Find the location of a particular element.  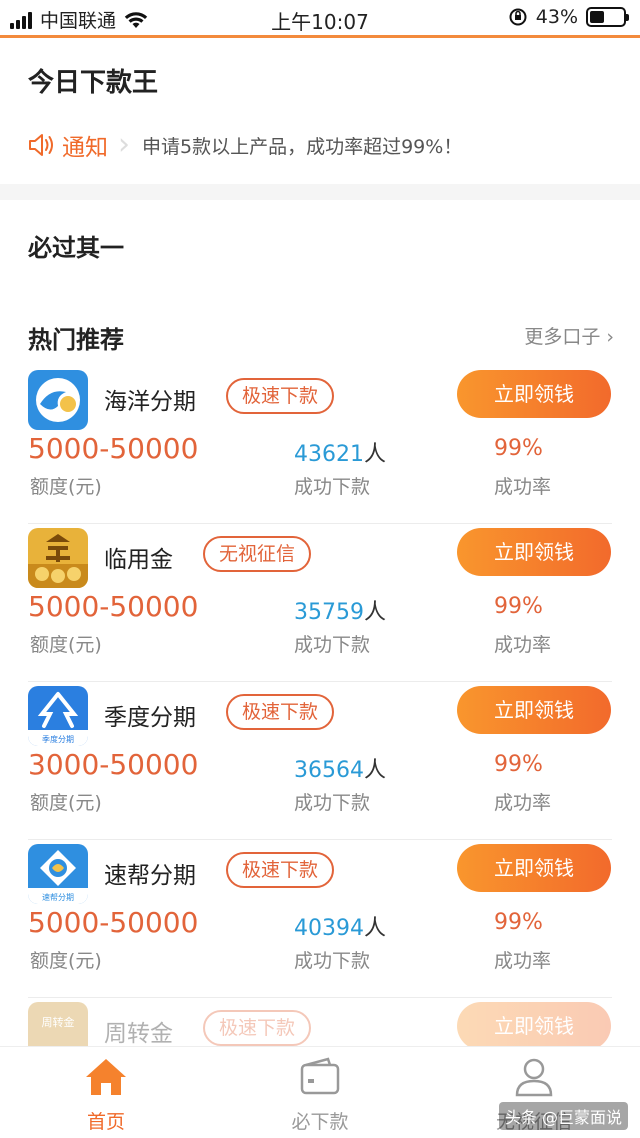

watermark: 头条 @巨蒙面说 is located at coordinates (563, 1116).